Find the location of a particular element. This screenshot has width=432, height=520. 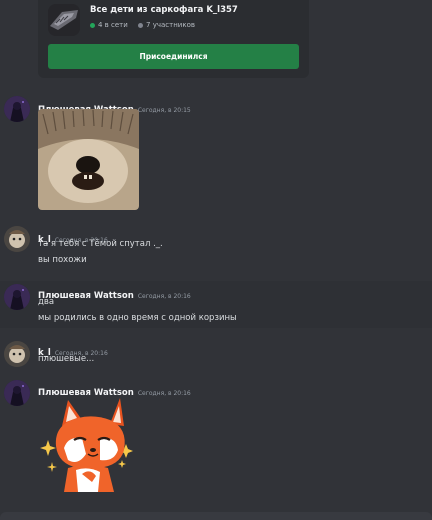

fox-sticker is located at coordinates (87, 445).